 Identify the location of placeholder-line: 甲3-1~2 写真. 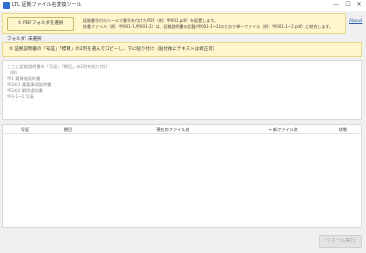
(20, 96).